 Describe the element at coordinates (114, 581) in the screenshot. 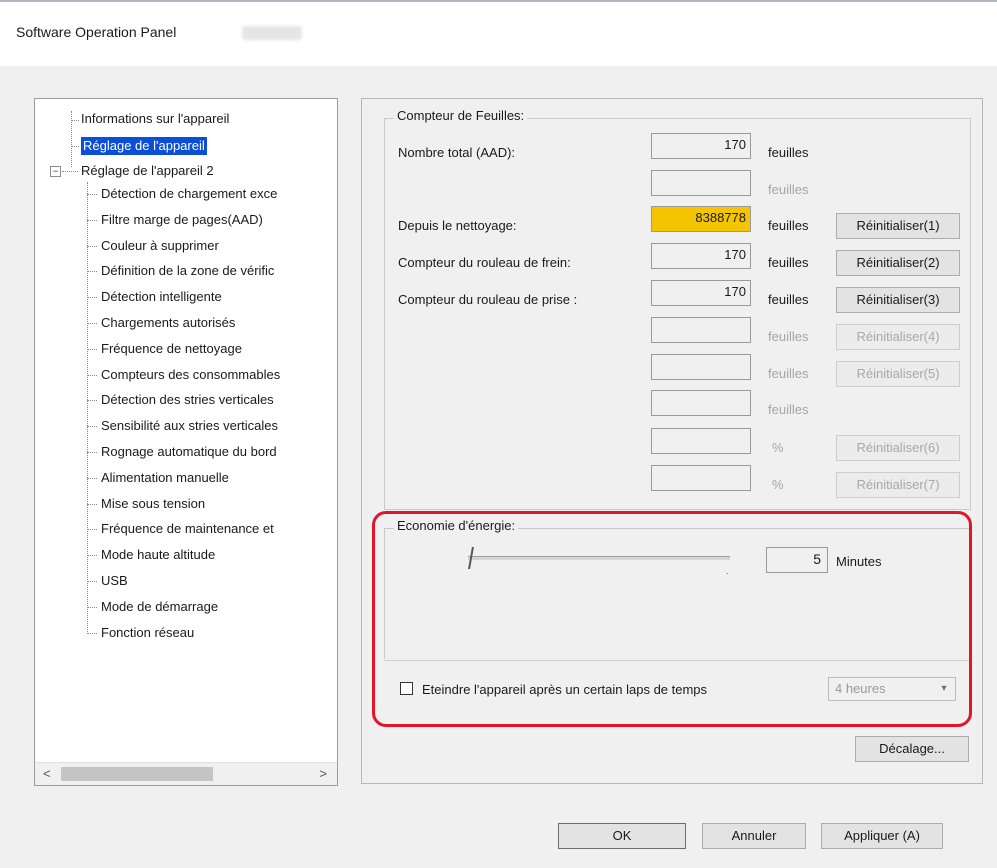

I see `tree-item-child: USB` at that location.